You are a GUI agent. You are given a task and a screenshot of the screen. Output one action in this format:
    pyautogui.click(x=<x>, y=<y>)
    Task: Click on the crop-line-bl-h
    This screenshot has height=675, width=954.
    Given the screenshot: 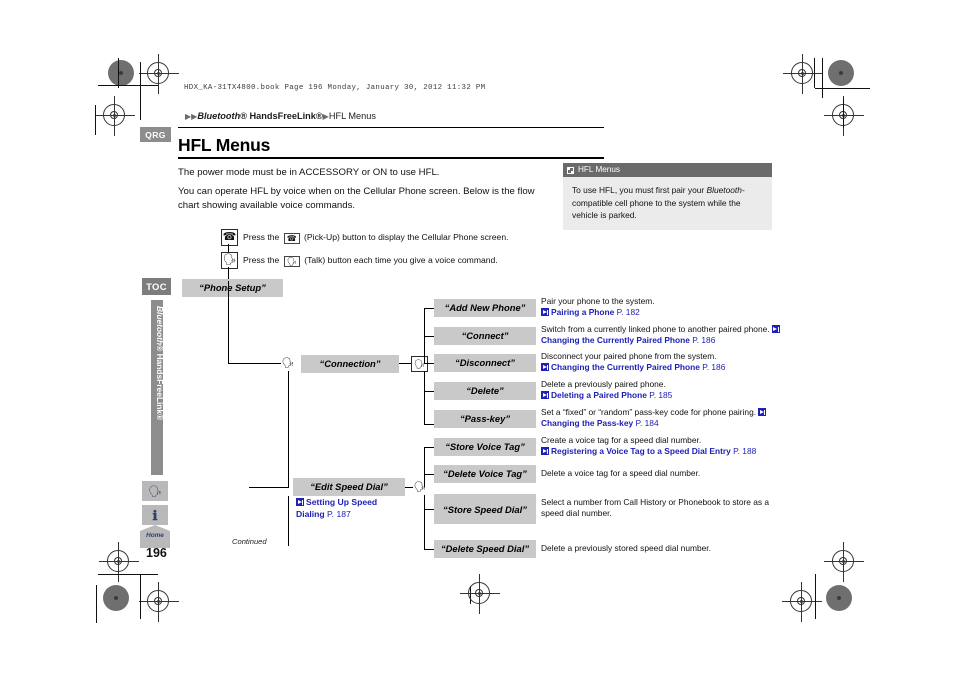 What is the action you would take?
    pyautogui.click(x=128, y=574)
    